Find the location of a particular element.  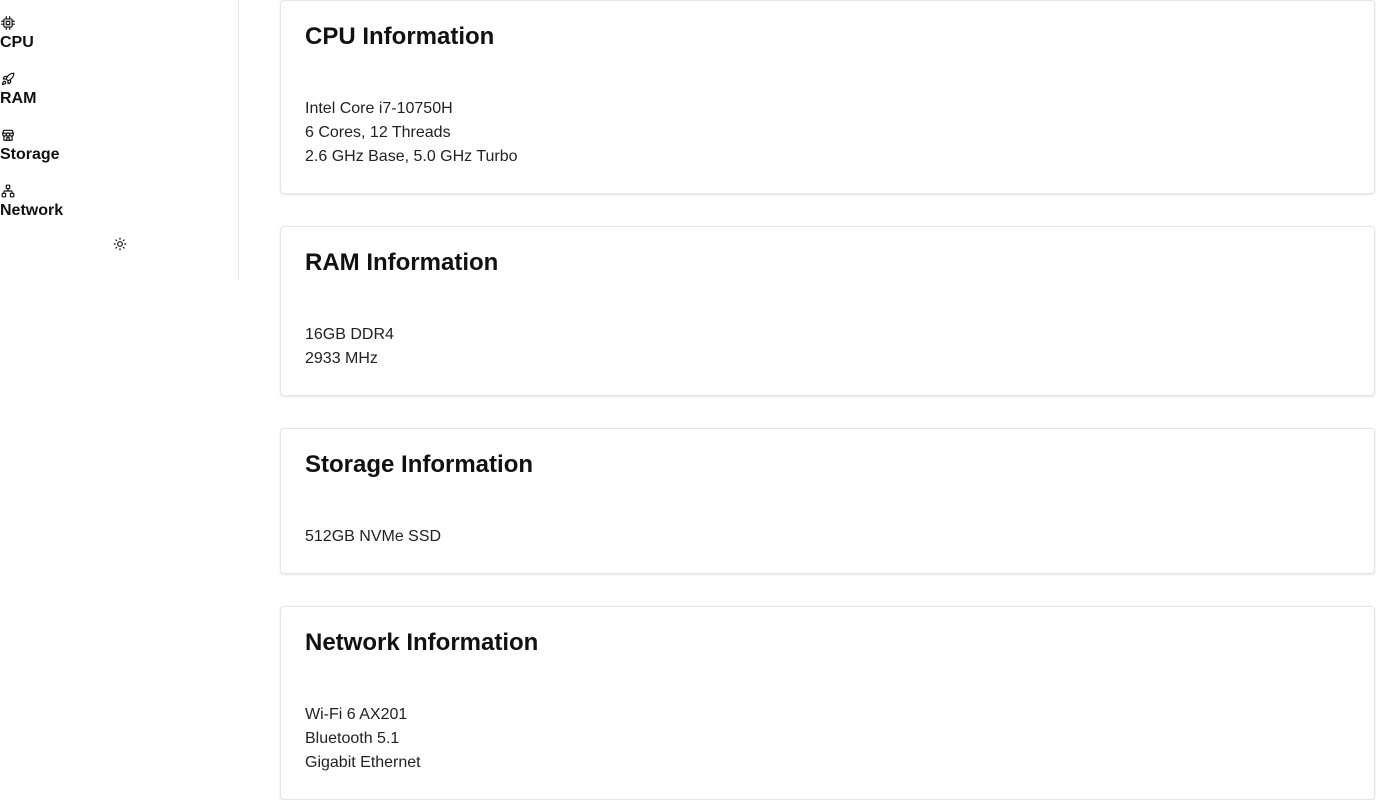

card-title: Network Information is located at coordinates (422, 642).